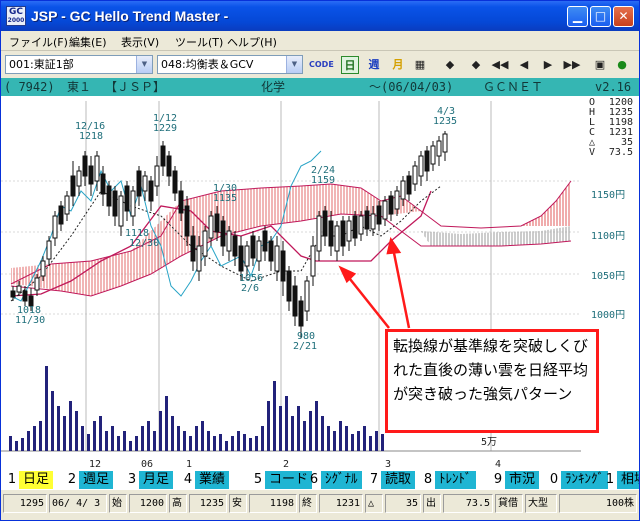 This screenshot has height=521, width=640. What do you see at coordinates (148, 503) in the screenshot?
I see `status-open: 1200` at bounding box center [148, 503].